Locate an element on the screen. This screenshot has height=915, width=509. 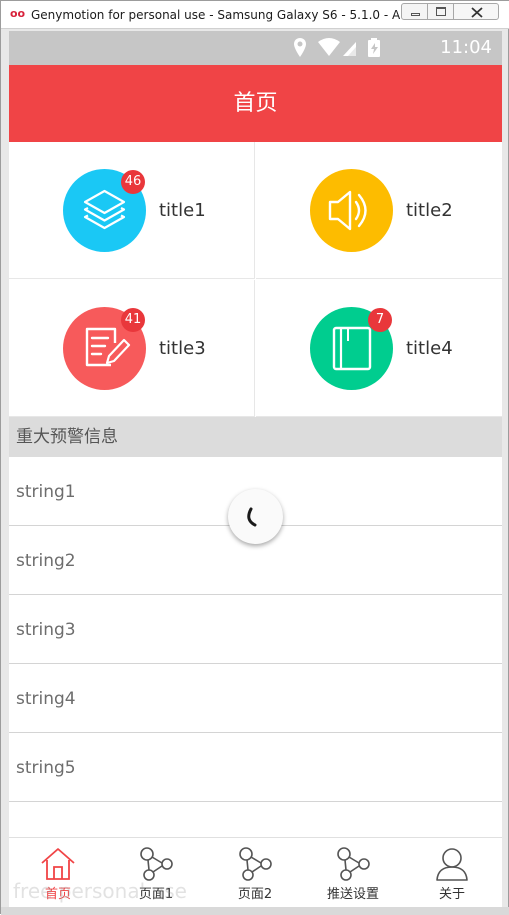
bottom-navigation: 首页 页面1 页面2 推送设置 关于 free personal use is located at coordinates (255, 872).